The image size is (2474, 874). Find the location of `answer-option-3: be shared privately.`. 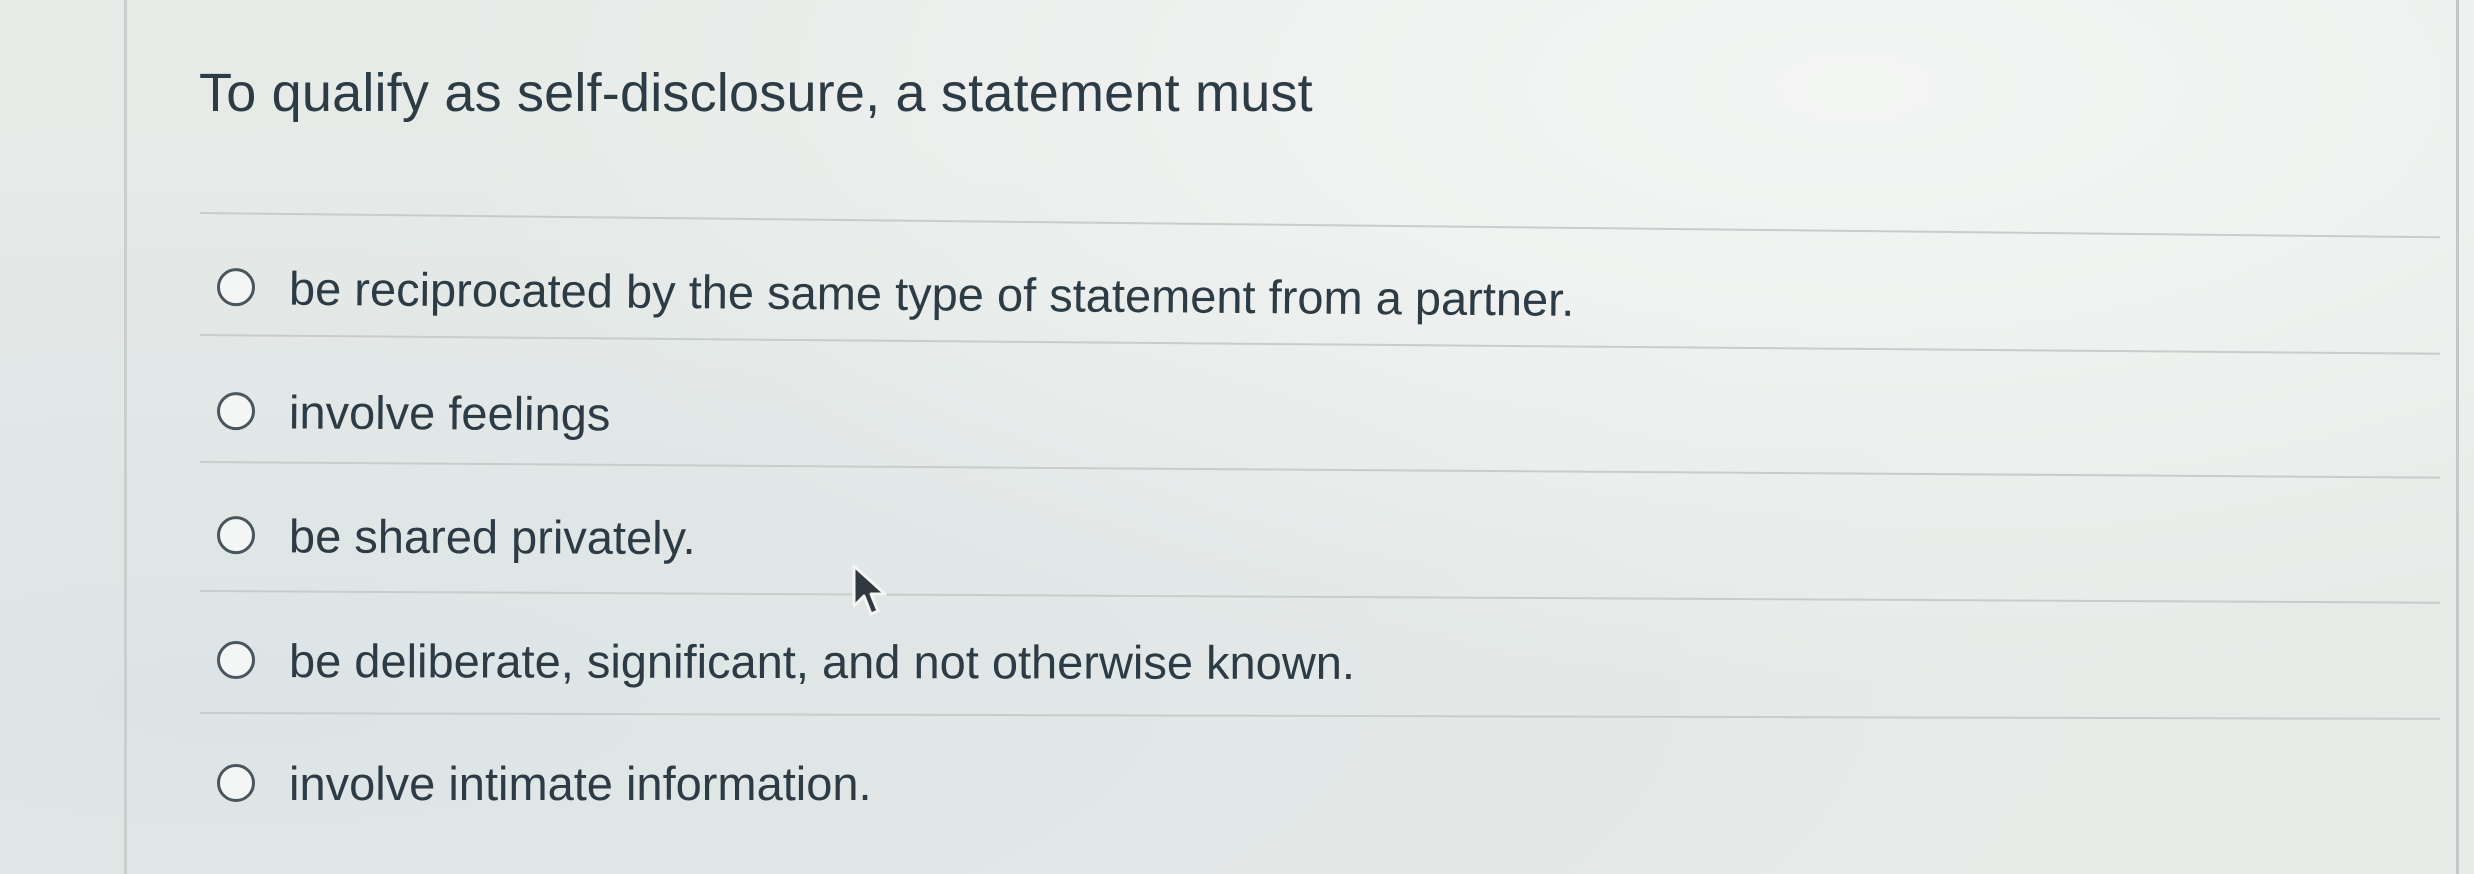

answer-option-3: be shared privately. is located at coordinates (456, 536).